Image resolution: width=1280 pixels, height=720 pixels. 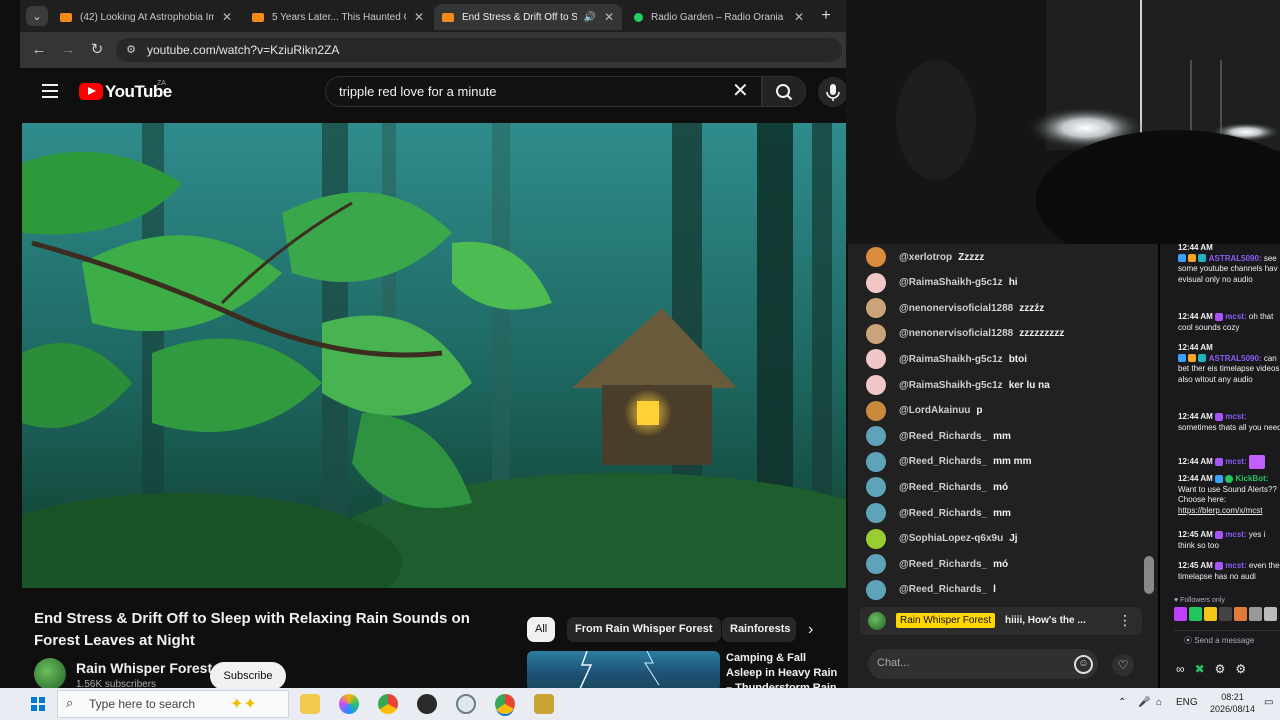 What do you see at coordinates (39, 50) in the screenshot?
I see `back-arrow-icon: ←` at bounding box center [39, 50].